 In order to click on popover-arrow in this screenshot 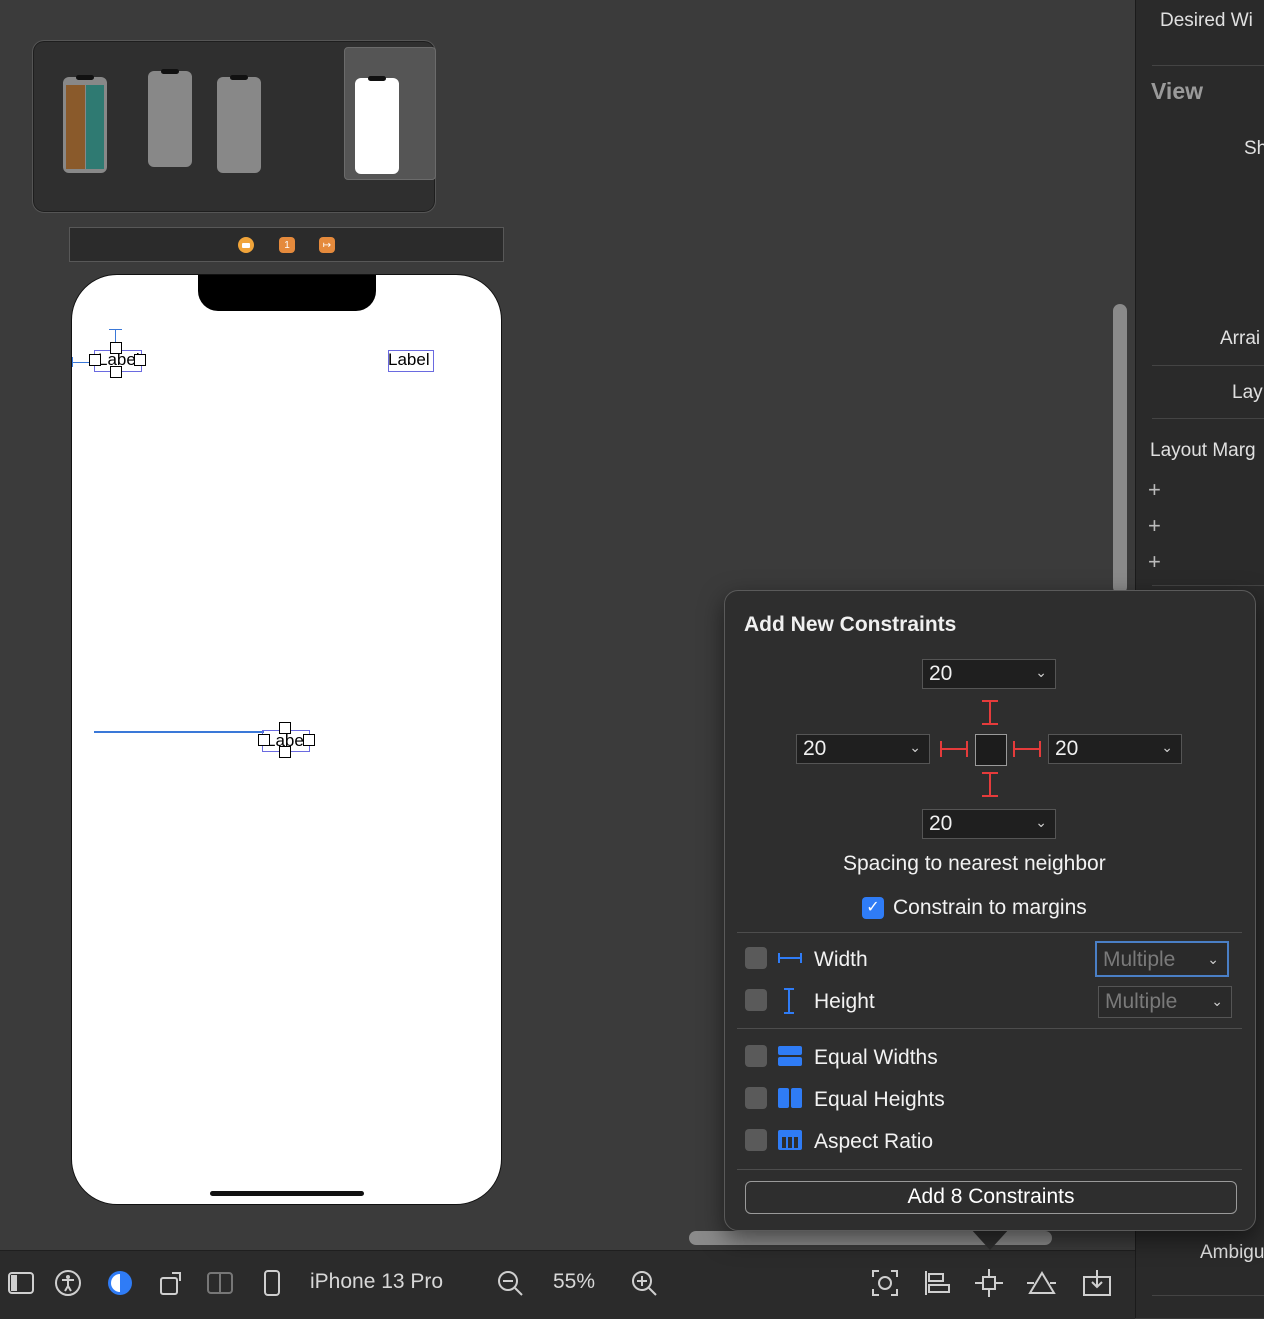, I will do `click(990, 1239)`.